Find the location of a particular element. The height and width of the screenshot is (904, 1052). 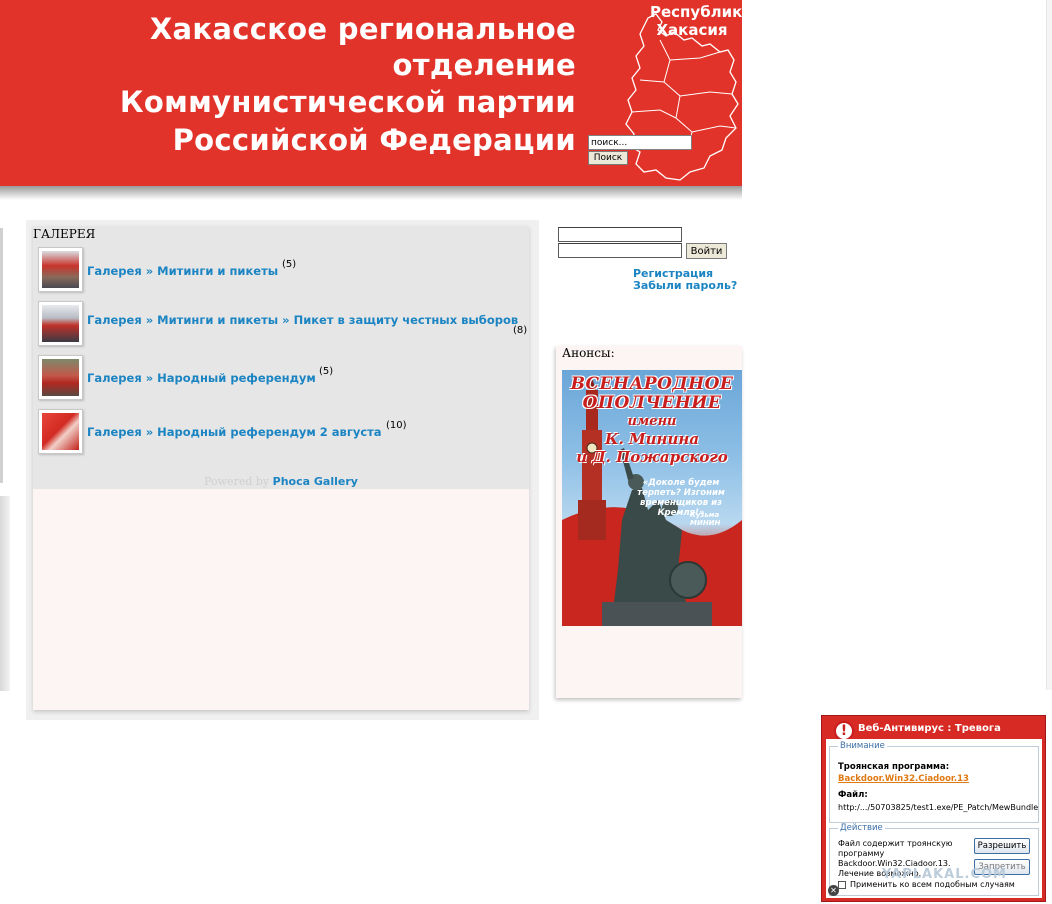

login-button: Войти is located at coordinates (706, 251).